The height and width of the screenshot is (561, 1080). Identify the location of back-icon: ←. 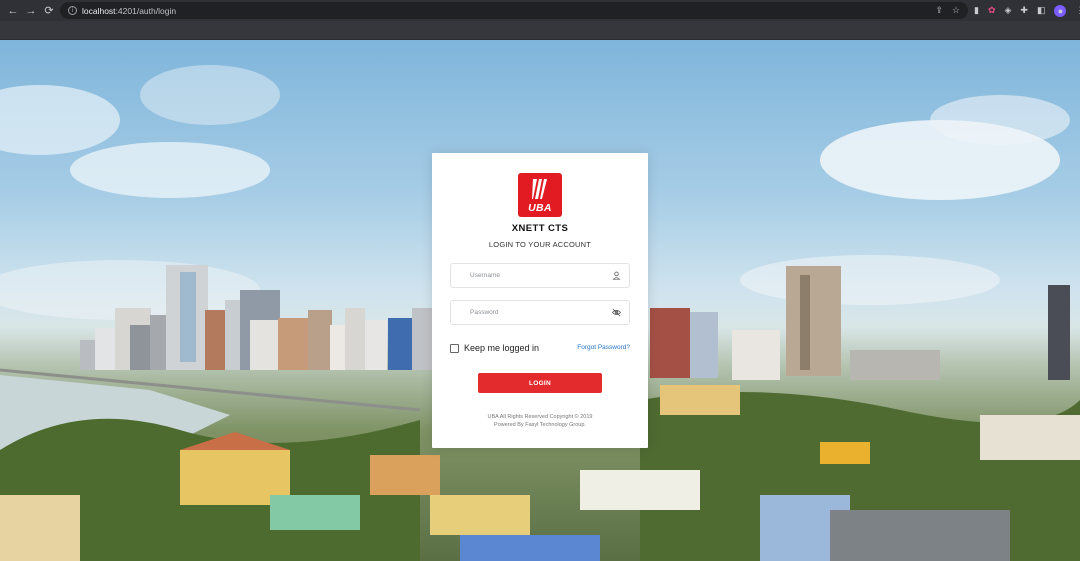
(13, 10).